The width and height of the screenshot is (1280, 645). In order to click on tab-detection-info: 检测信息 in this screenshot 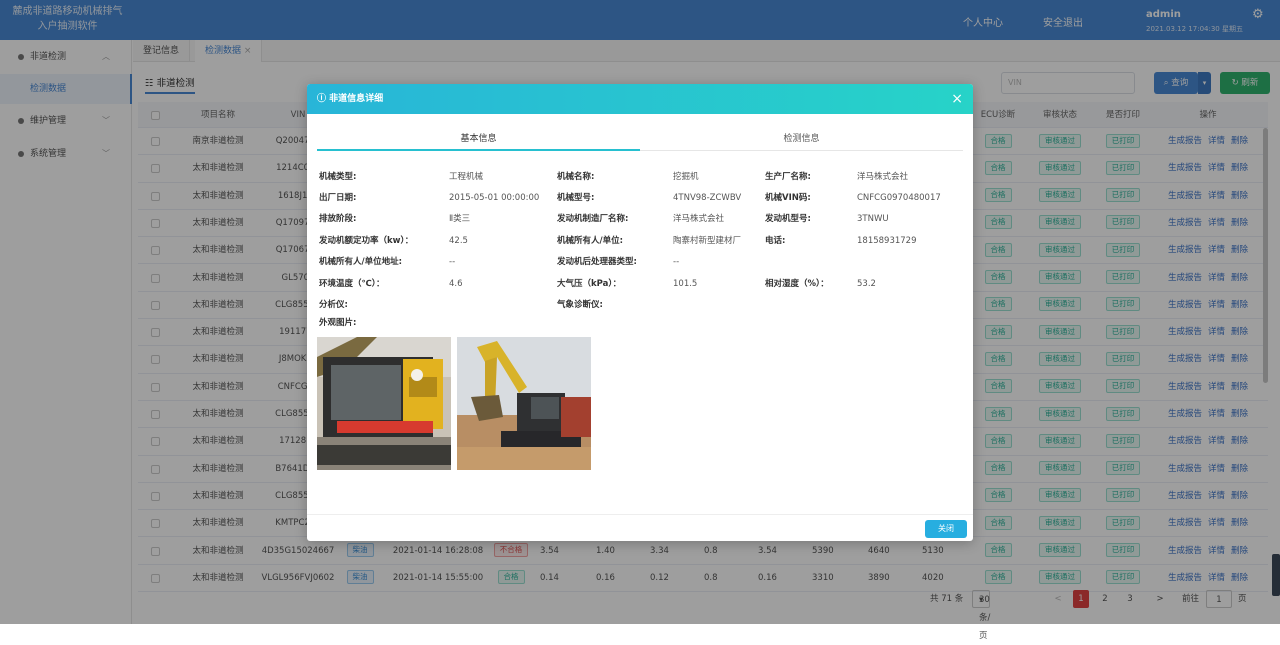, I will do `click(801, 140)`.